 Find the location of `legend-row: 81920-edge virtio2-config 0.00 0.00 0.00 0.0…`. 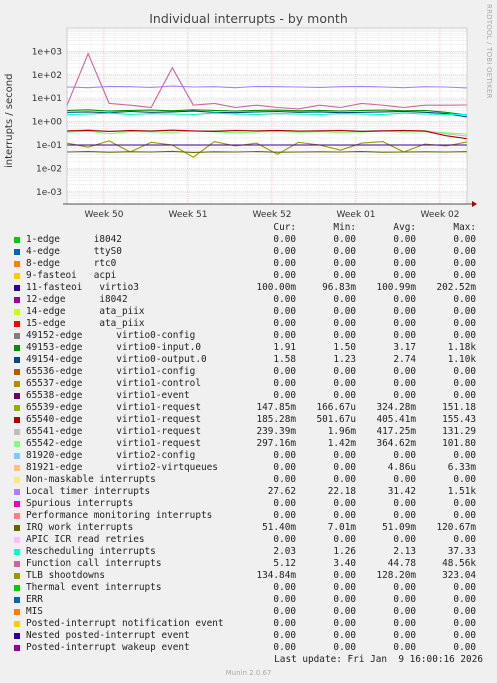

legend-row: 81920-edge virtio2-config 0.00 0.00 0.00 0.0… is located at coordinates (253, 456).